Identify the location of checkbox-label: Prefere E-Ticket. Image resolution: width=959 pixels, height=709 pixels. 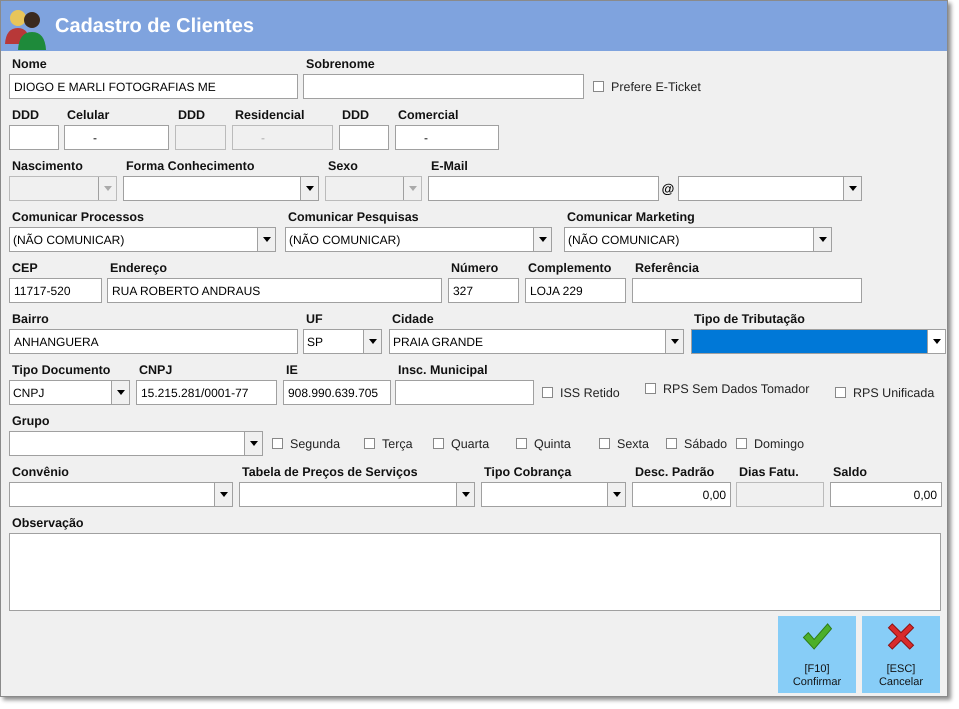
(656, 87).